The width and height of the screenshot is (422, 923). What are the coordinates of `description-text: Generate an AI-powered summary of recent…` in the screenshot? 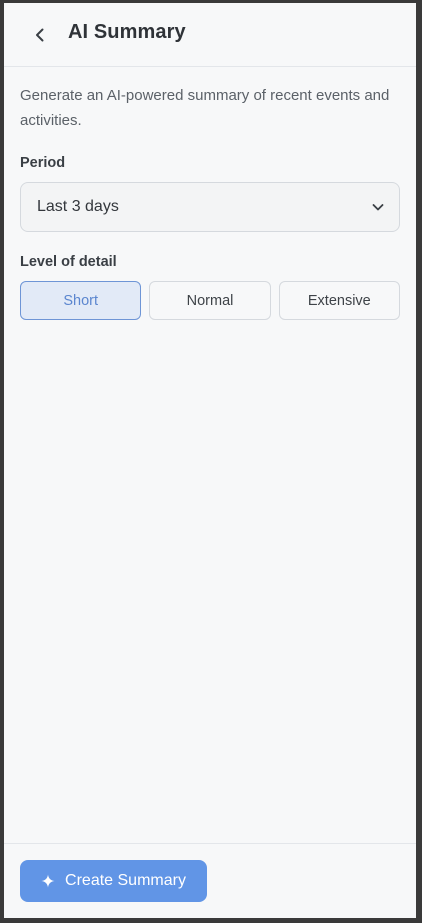 It's located at (205, 108).